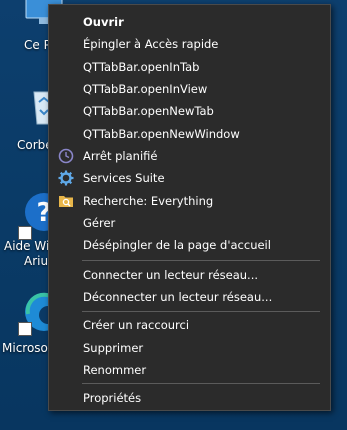  What do you see at coordinates (136, 325) in the screenshot?
I see `menu-item-label: Créer un raccourci` at bounding box center [136, 325].